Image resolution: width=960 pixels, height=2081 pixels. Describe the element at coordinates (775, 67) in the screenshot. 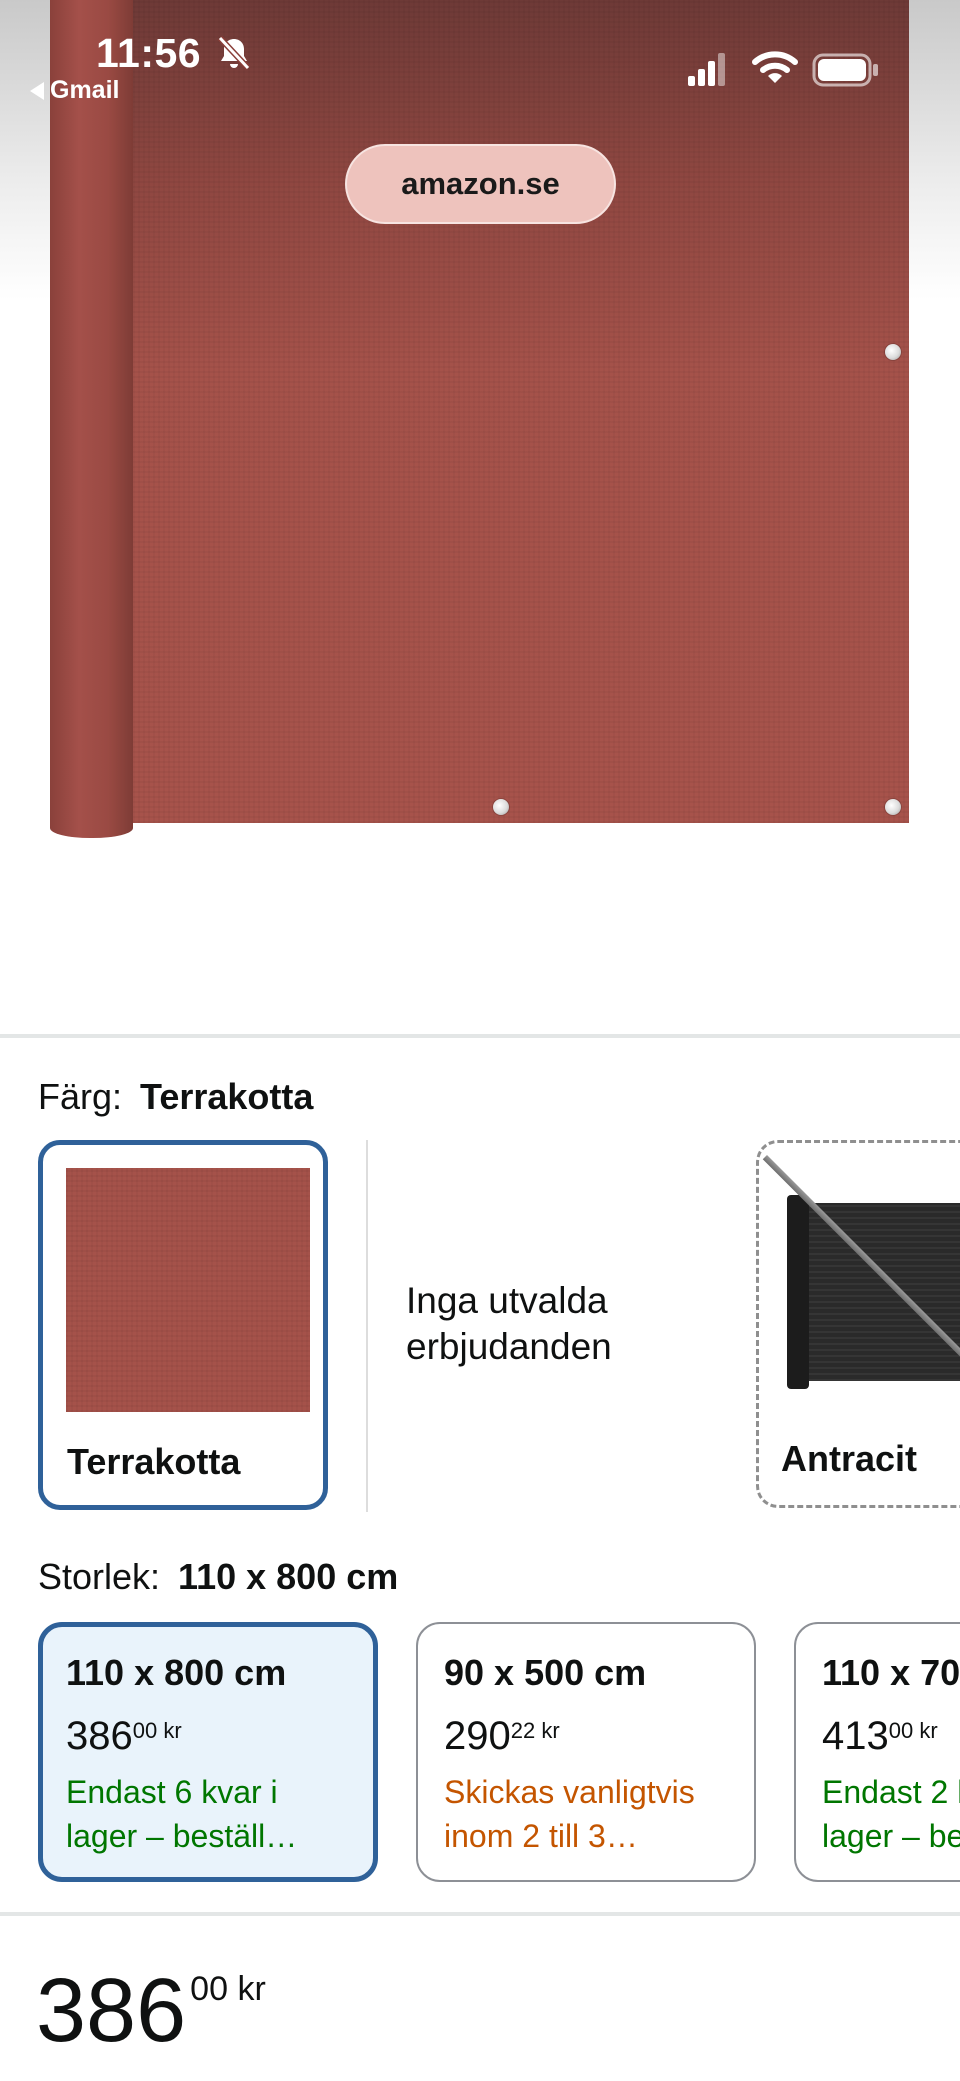

I see `wifi-icon` at that location.